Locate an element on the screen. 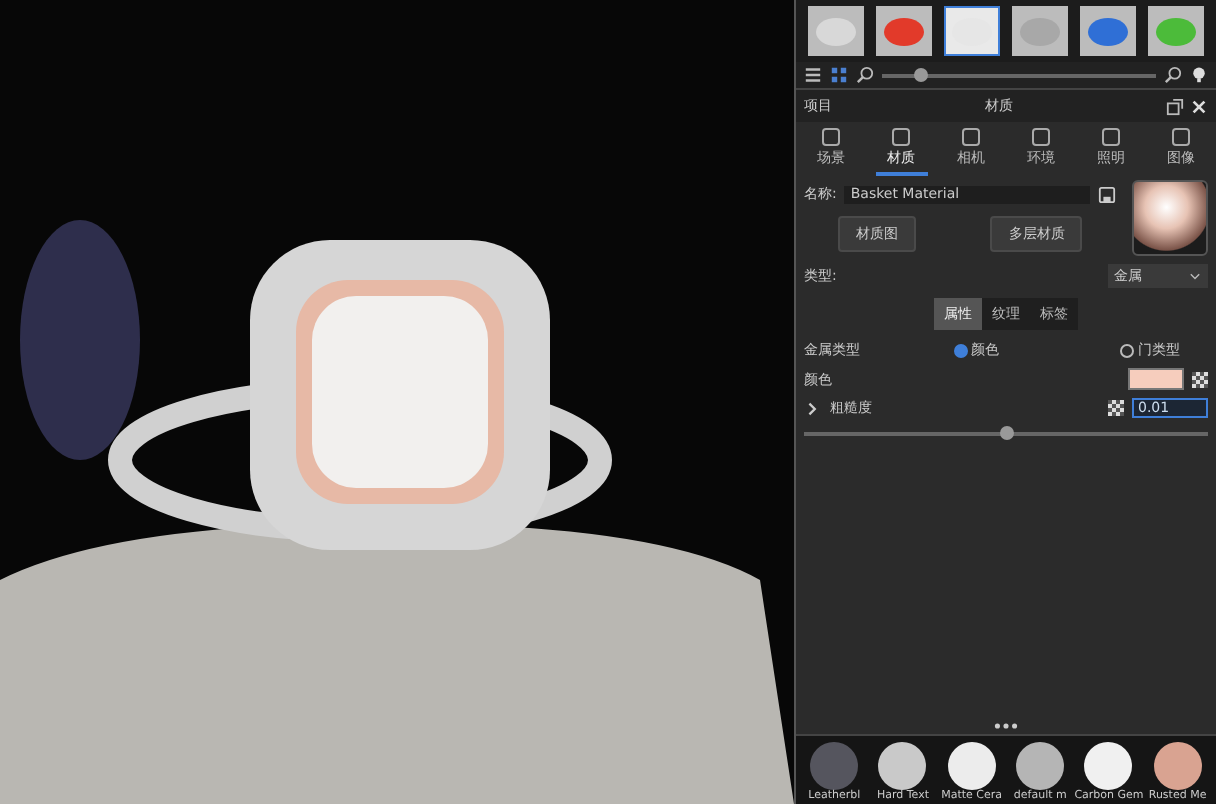 The image size is (1216, 804). caret-icon is located at coordinates (1195, 276).